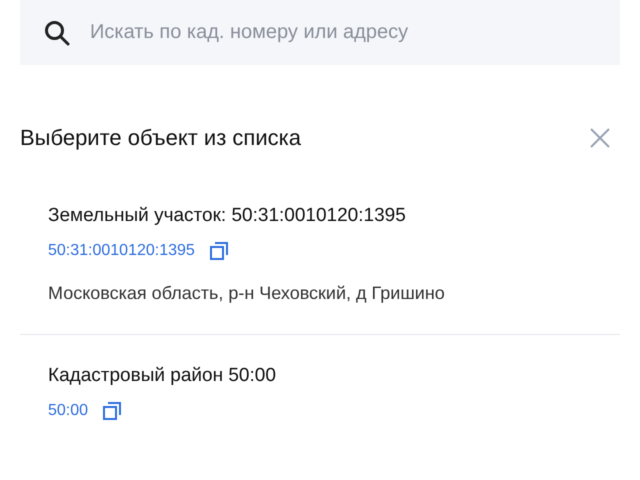  I want to click on object-address: Московская область, р-н Чеховский, д Гришино, so click(247, 293).